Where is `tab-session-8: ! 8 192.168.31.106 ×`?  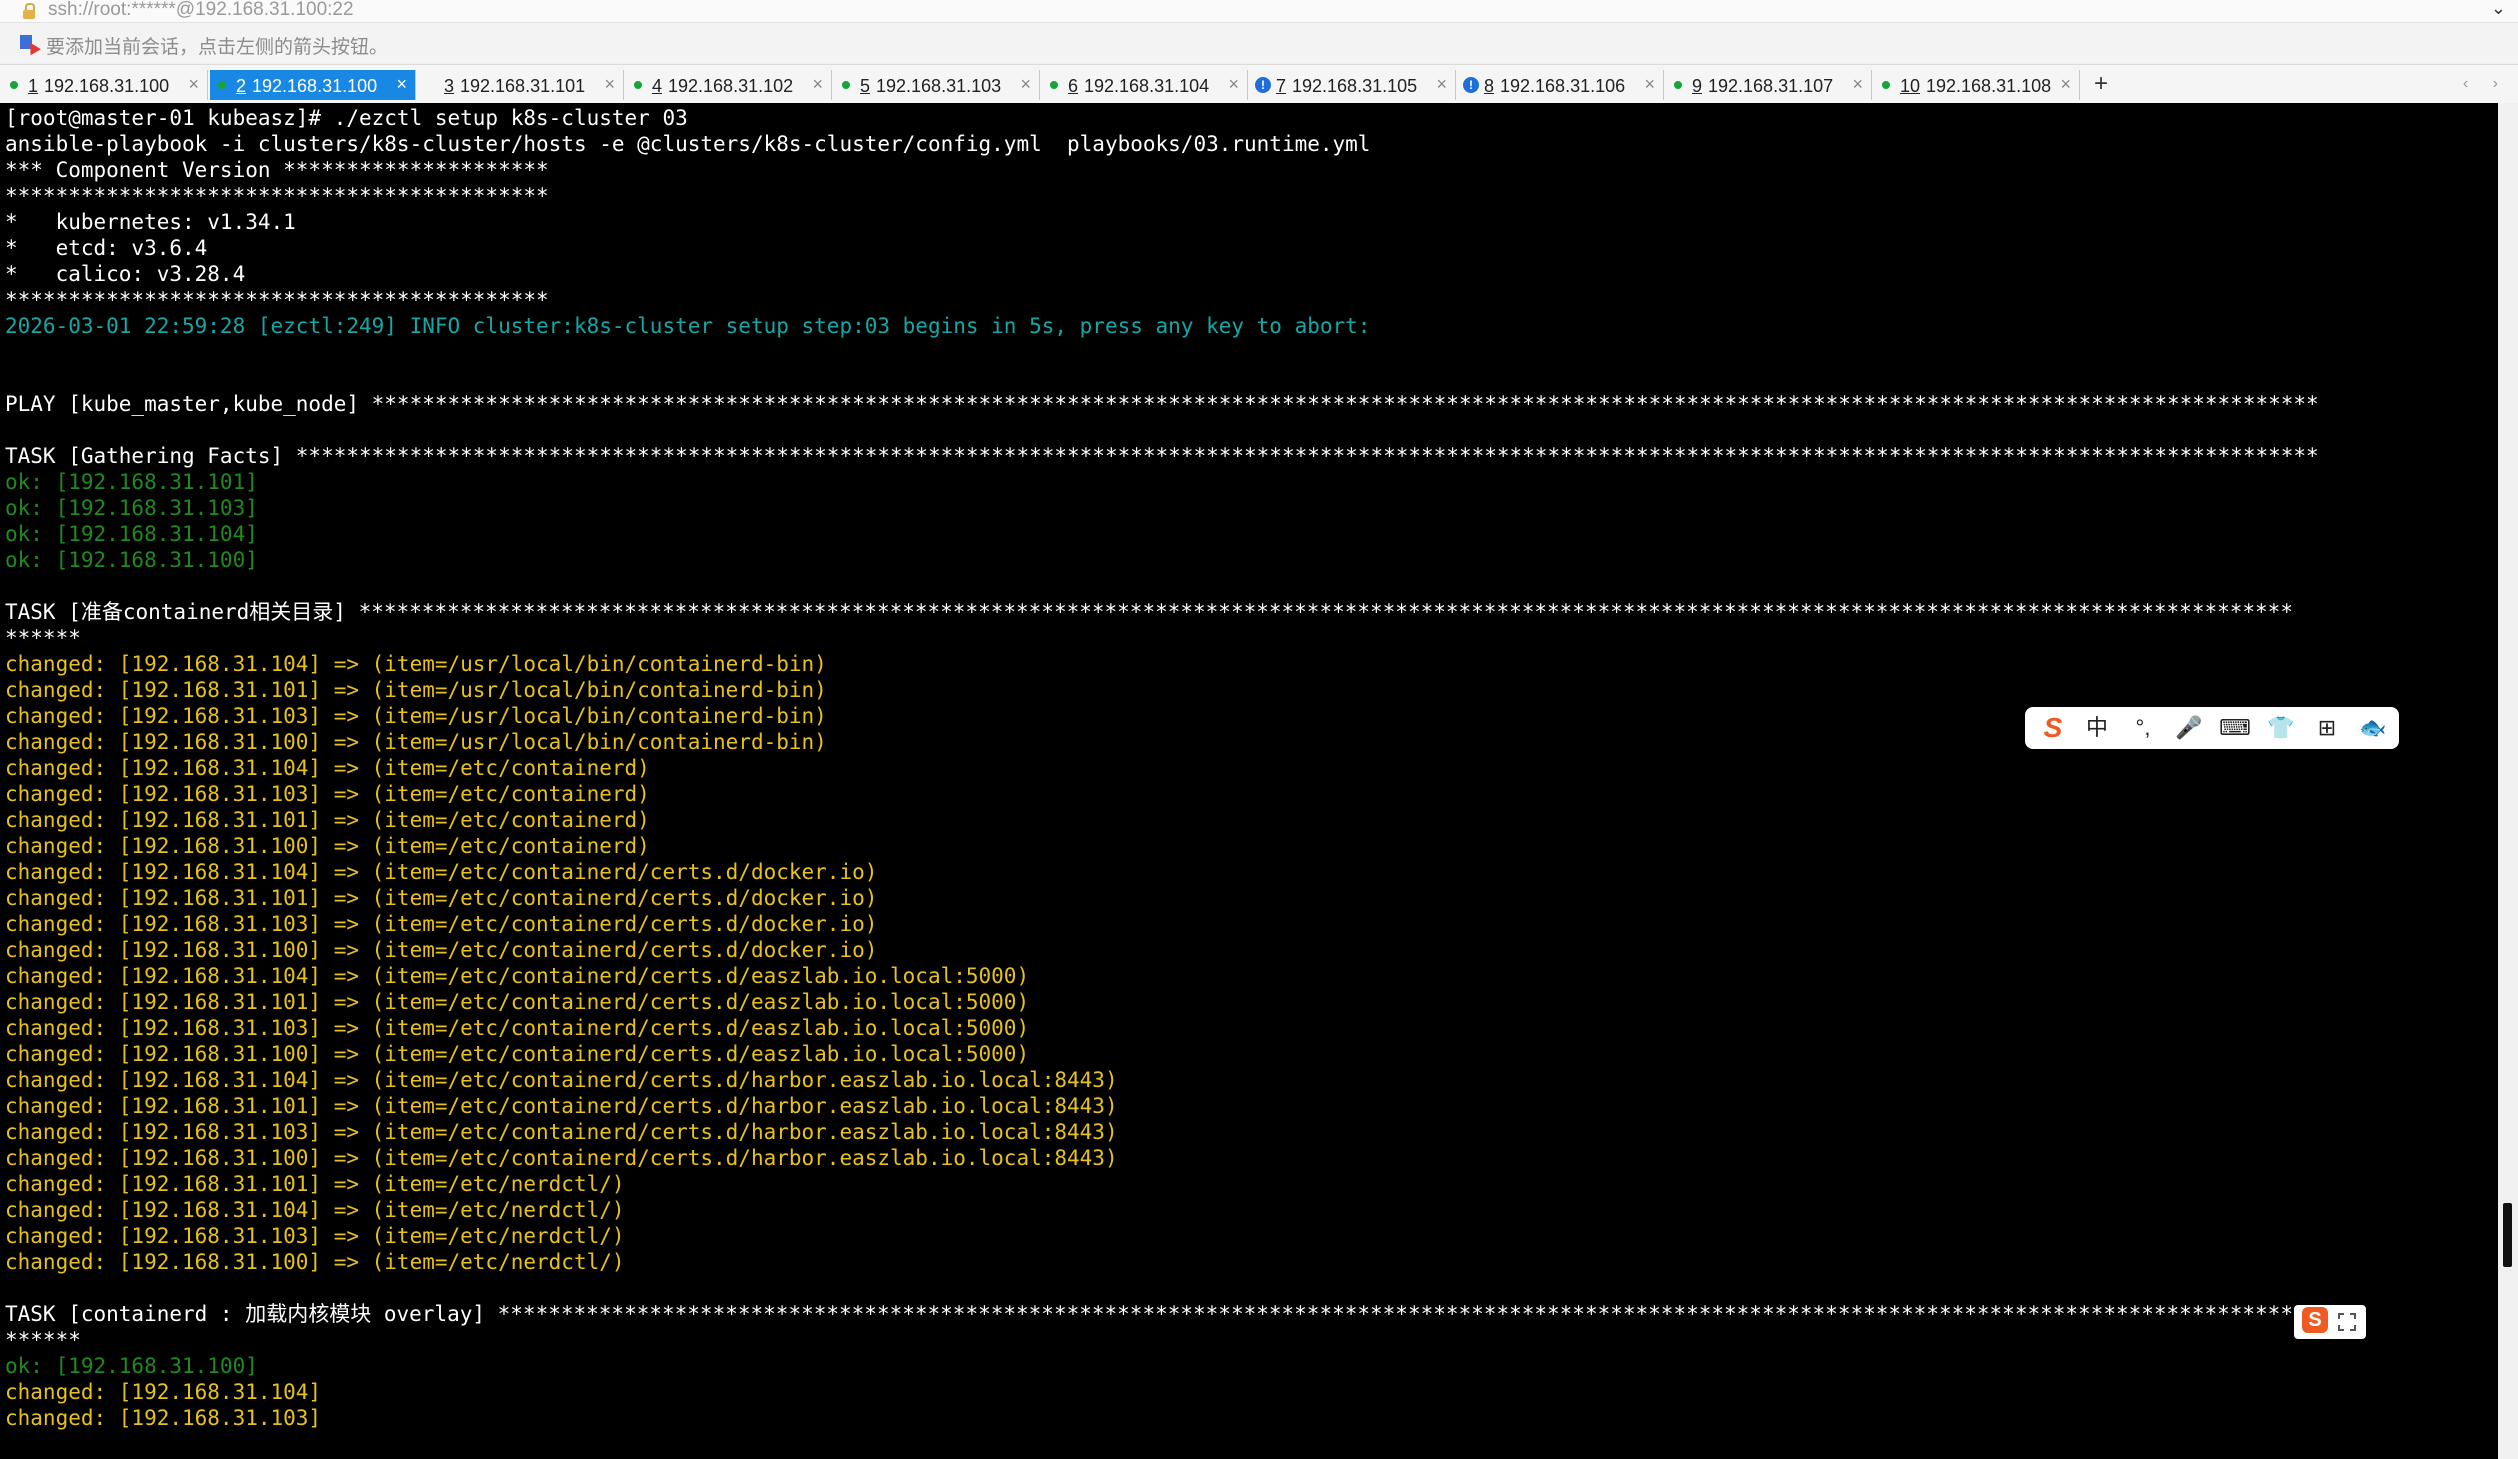
tab-session-8: ! 8 192.168.31.106 × is located at coordinates (1561, 85).